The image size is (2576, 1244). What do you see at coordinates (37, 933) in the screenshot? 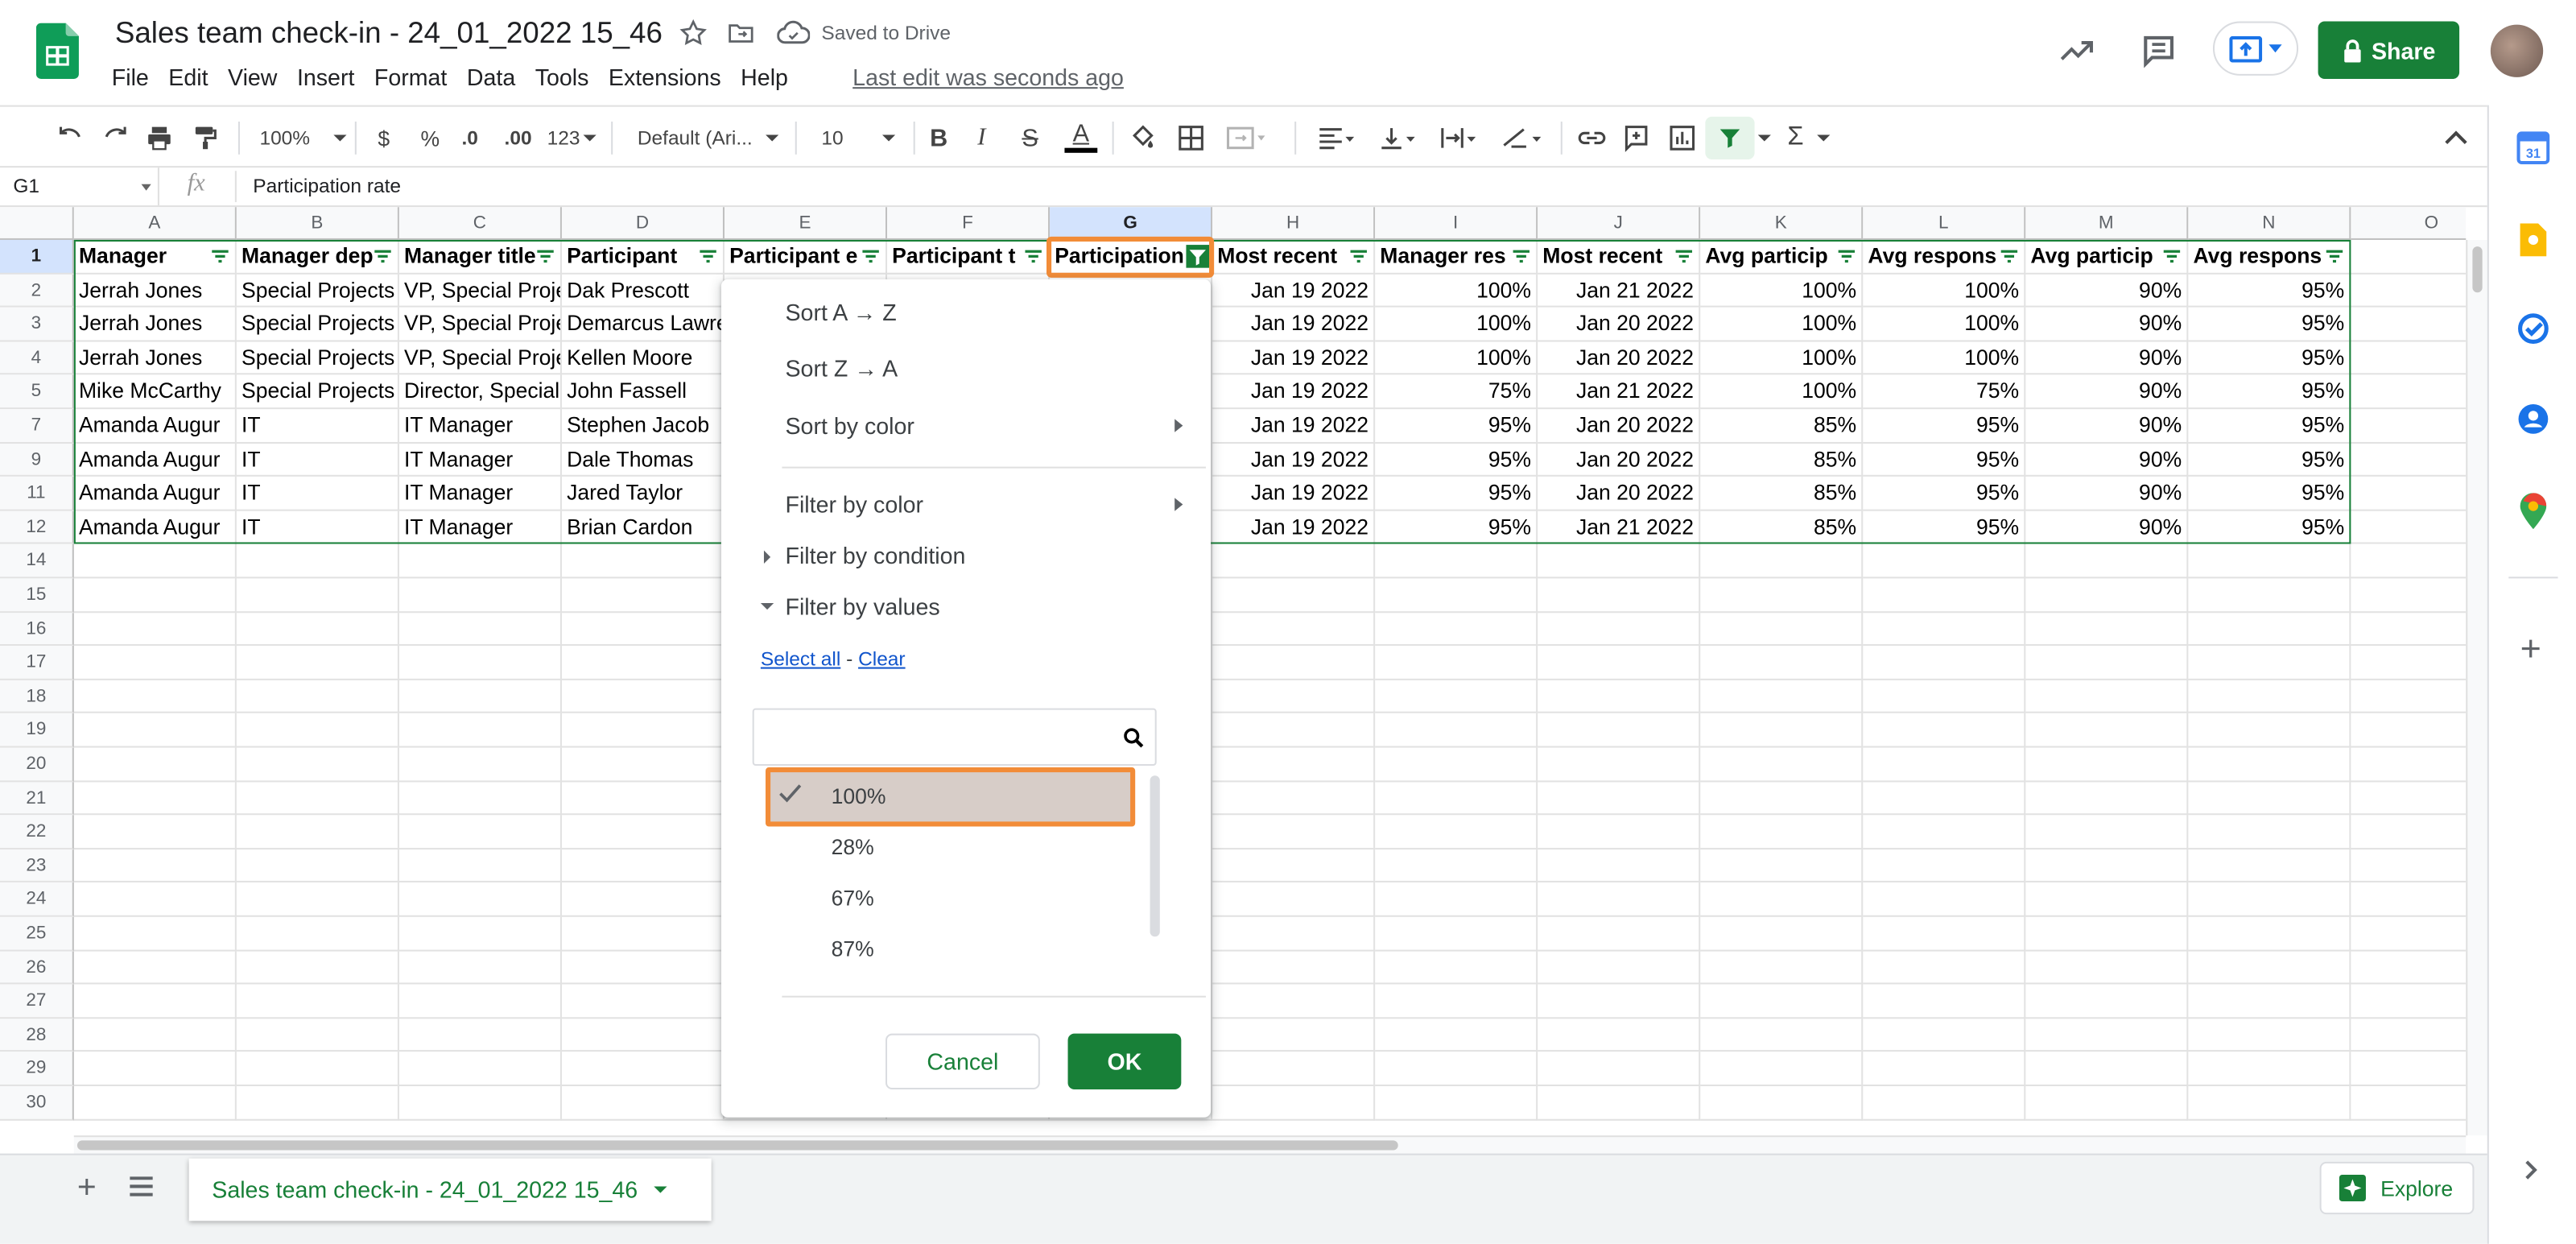
I see `row-header: 25` at bounding box center [37, 933].